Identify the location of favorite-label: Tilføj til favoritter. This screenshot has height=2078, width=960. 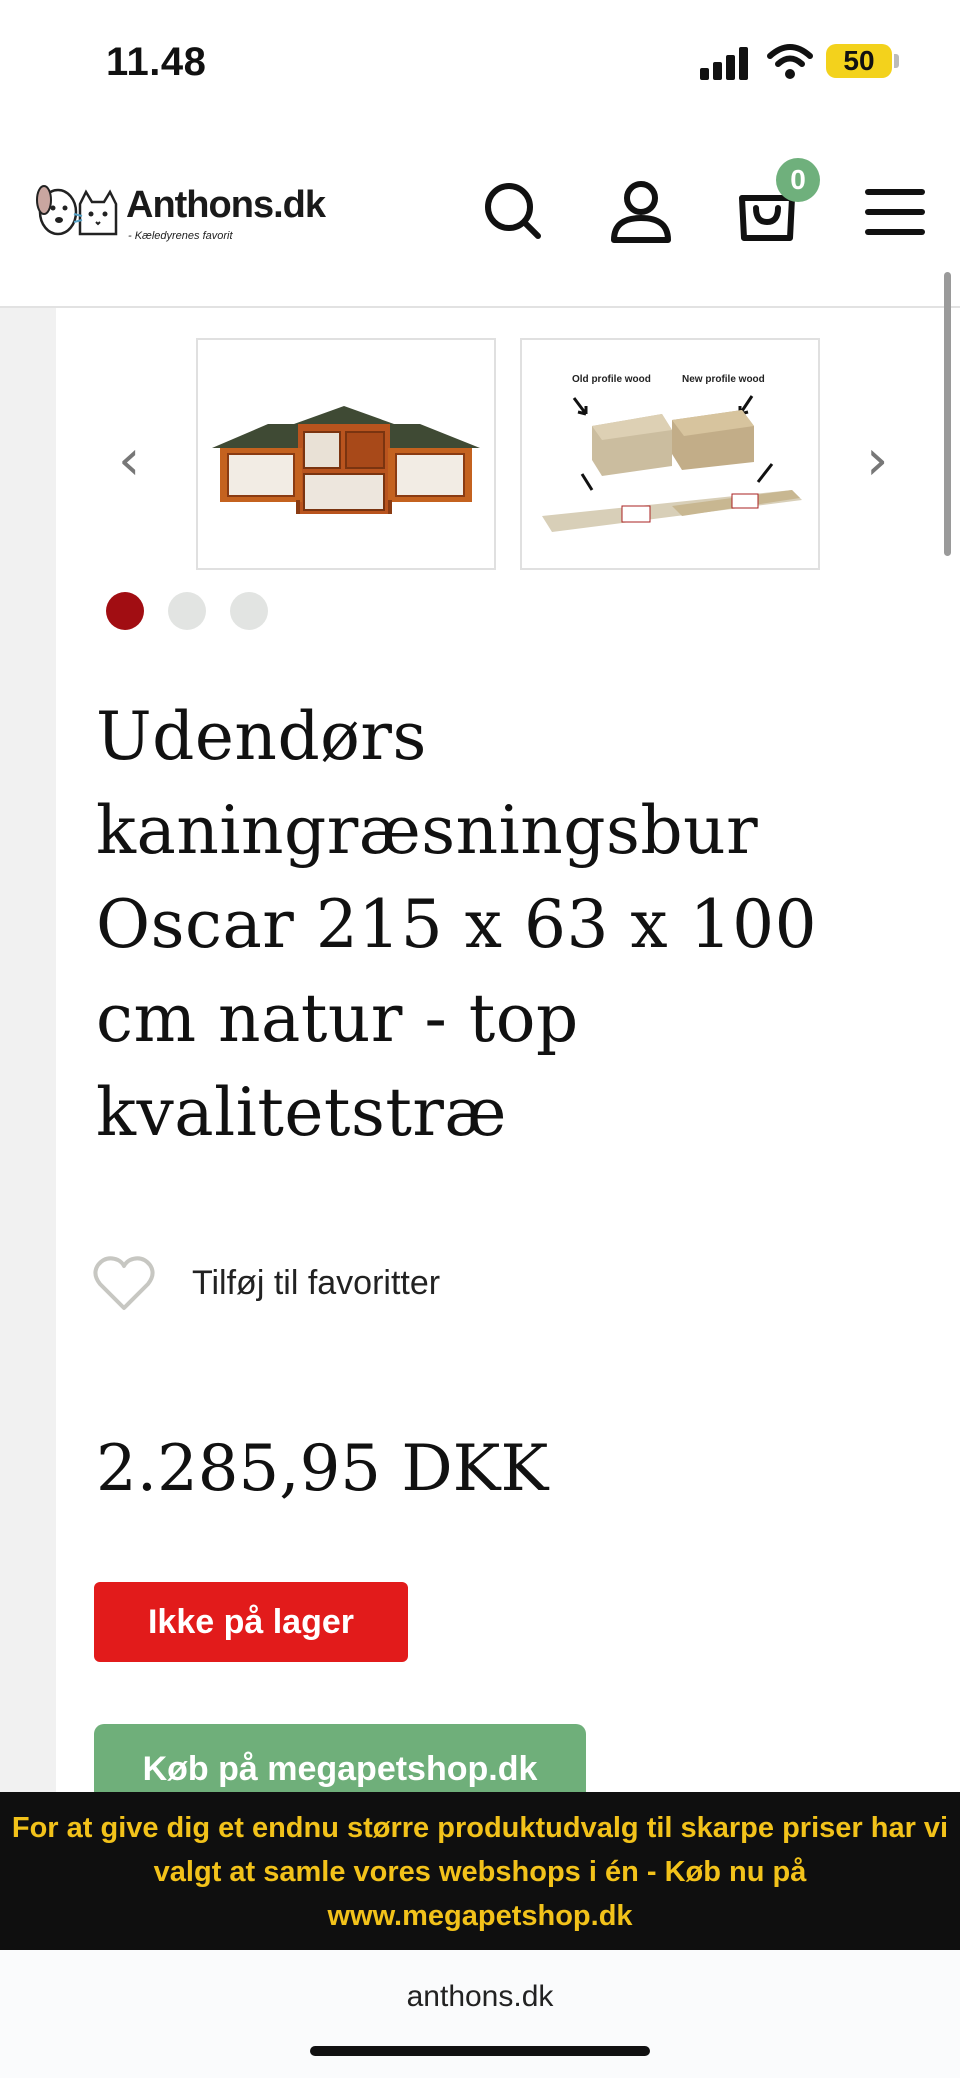
(316, 1283).